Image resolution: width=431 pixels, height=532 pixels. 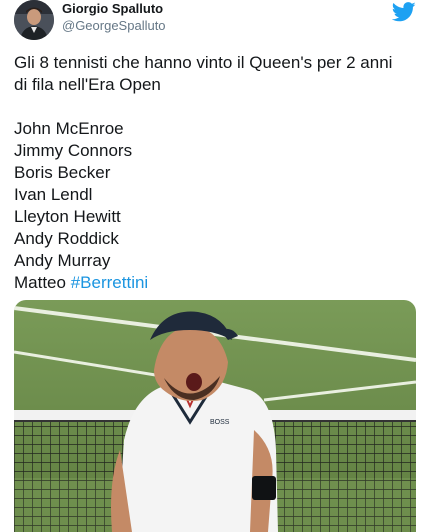 I want to click on twitter-bird-icon, so click(x=404, y=12).